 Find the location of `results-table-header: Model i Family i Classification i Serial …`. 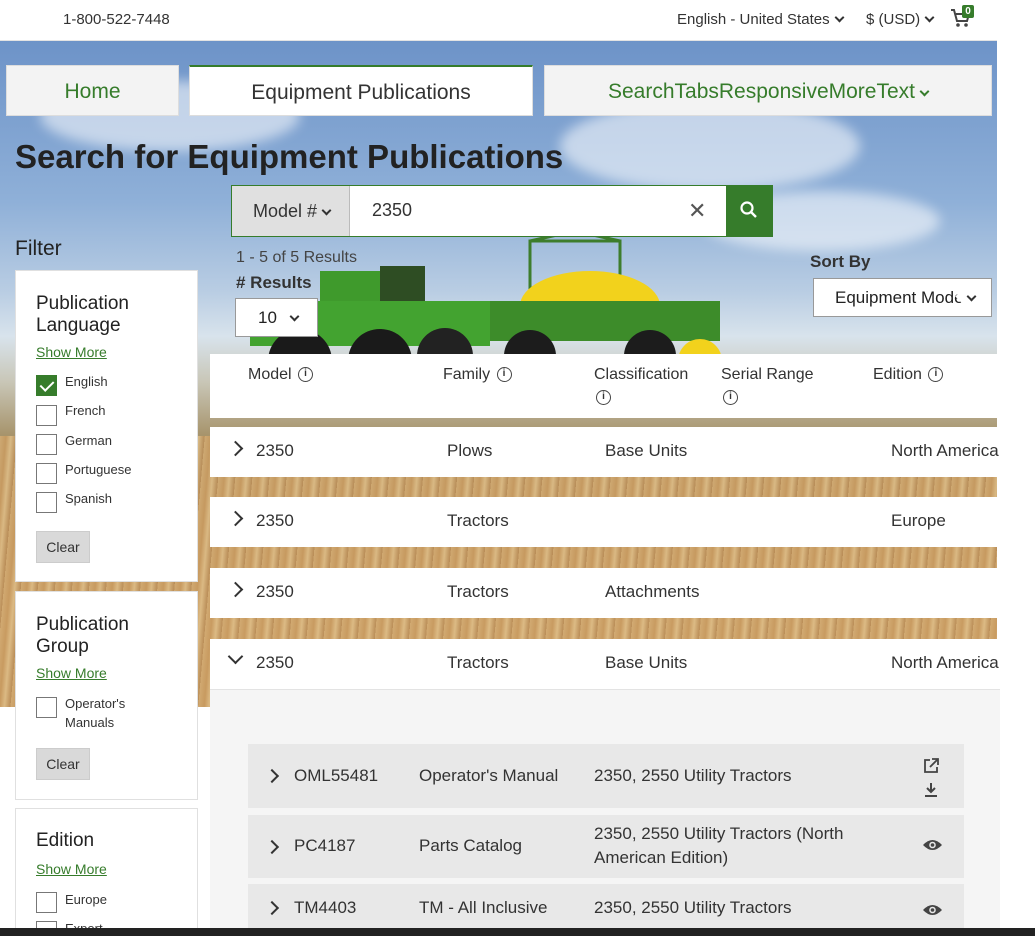

results-table-header: Model i Family i Classification i Serial … is located at coordinates (605, 386).